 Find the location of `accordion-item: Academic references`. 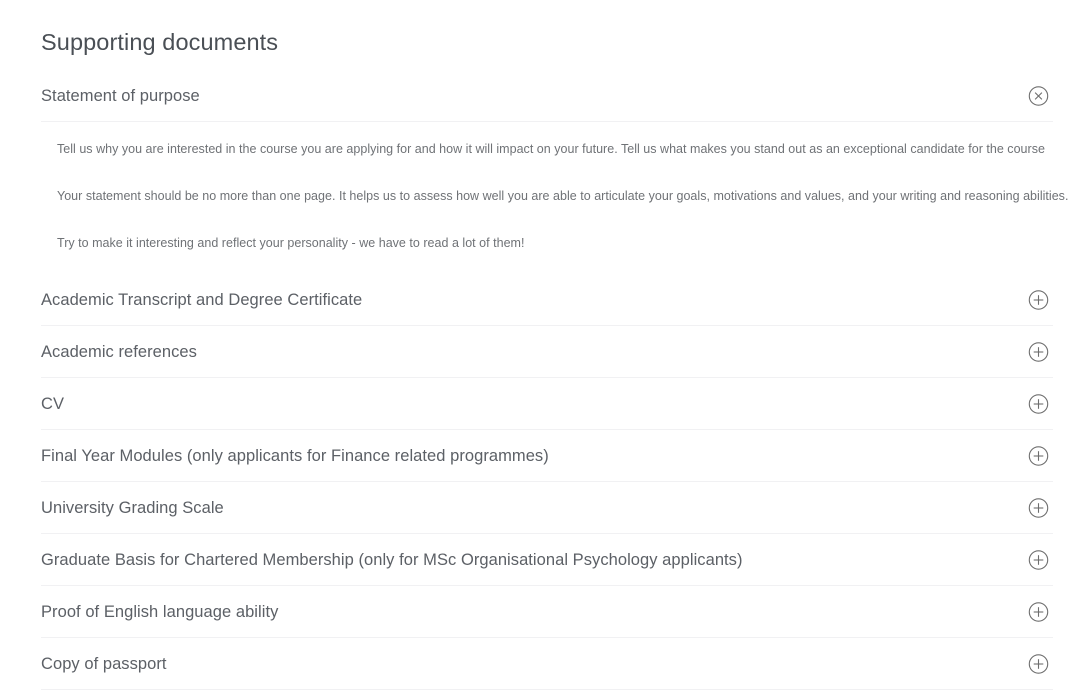

accordion-item: Academic references is located at coordinates (547, 352).